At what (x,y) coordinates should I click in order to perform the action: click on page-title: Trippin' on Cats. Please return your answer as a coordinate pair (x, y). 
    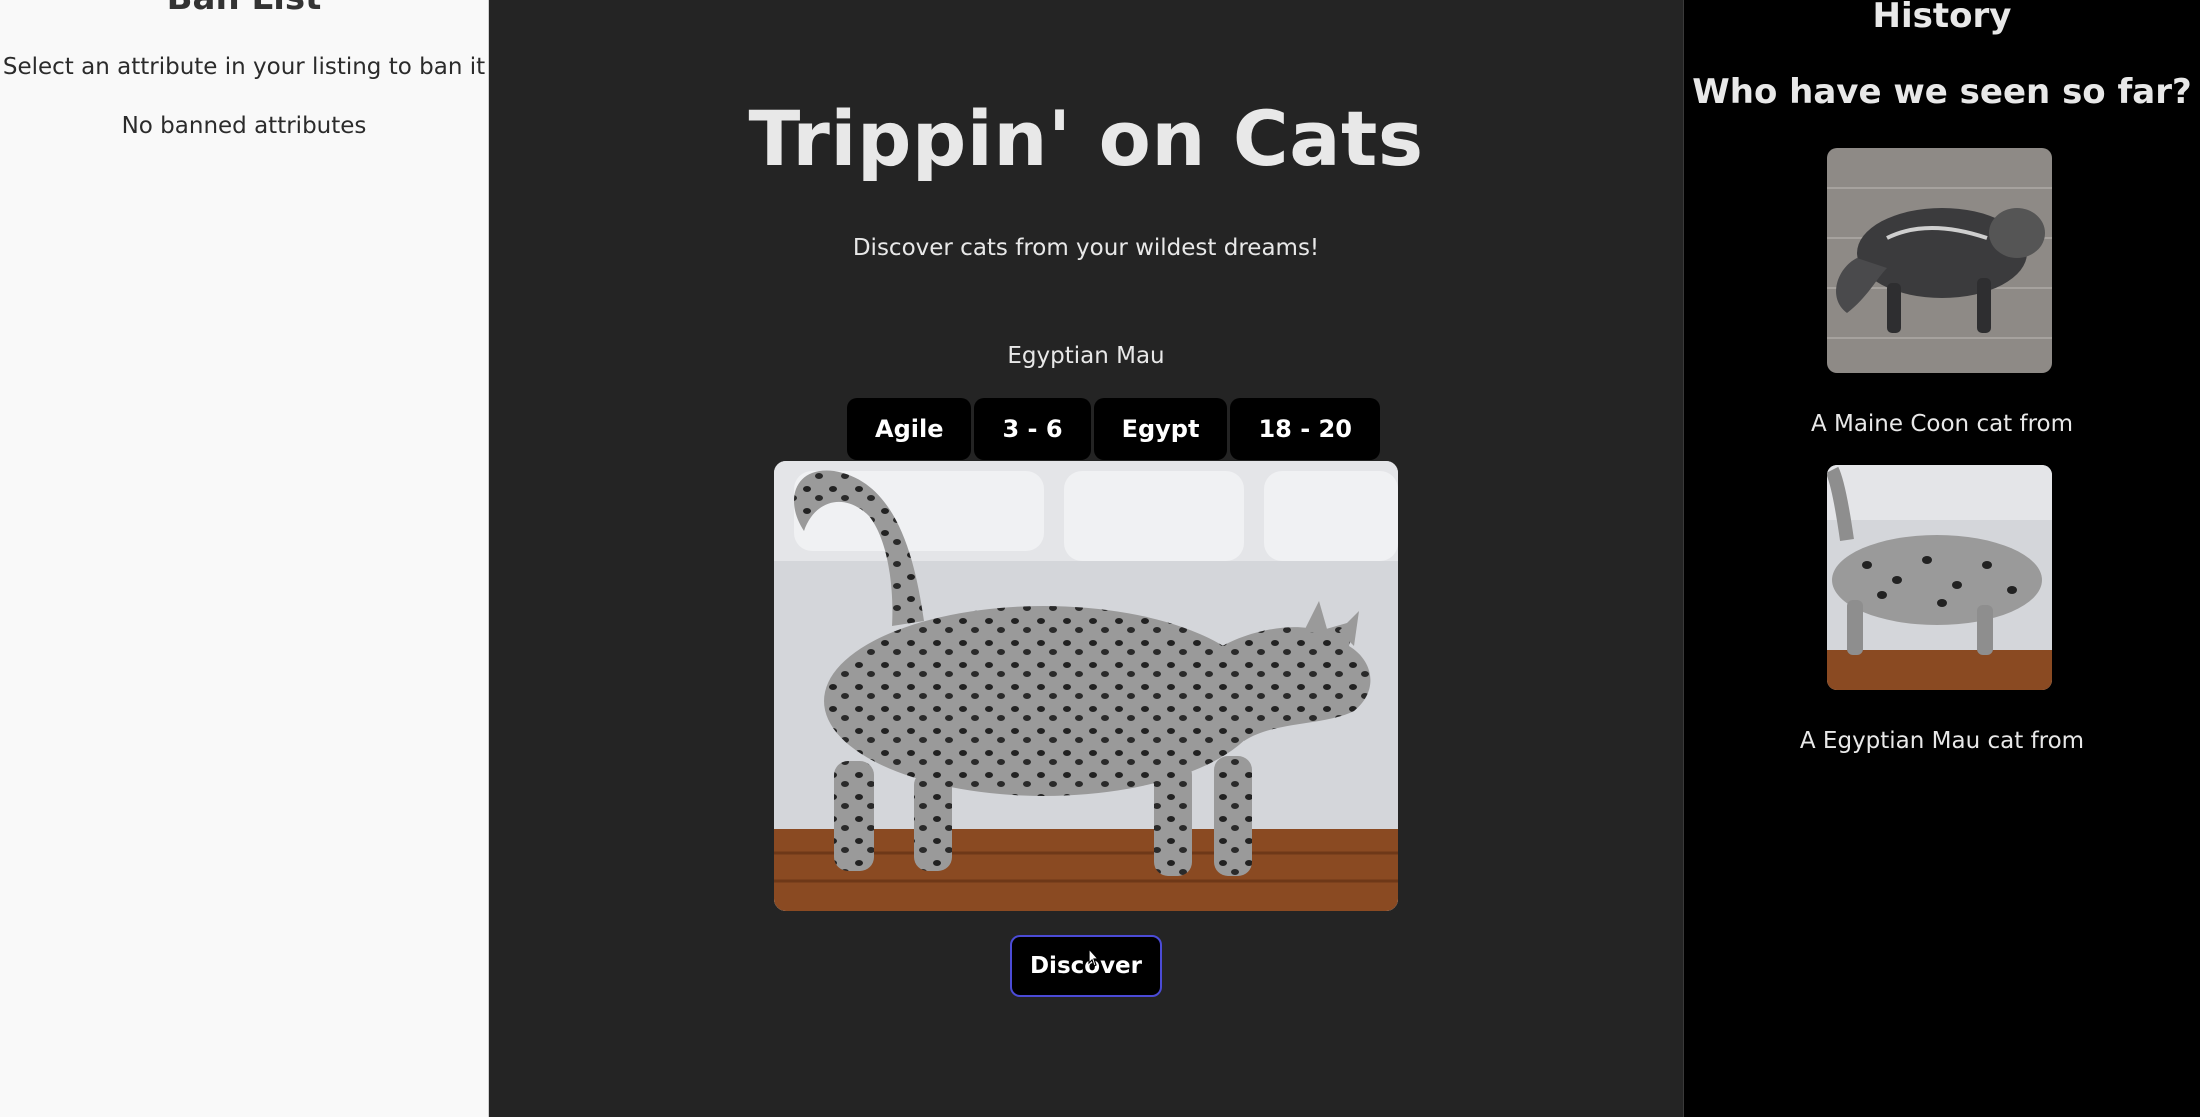
    Looking at the image, I should click on (1086, 138).